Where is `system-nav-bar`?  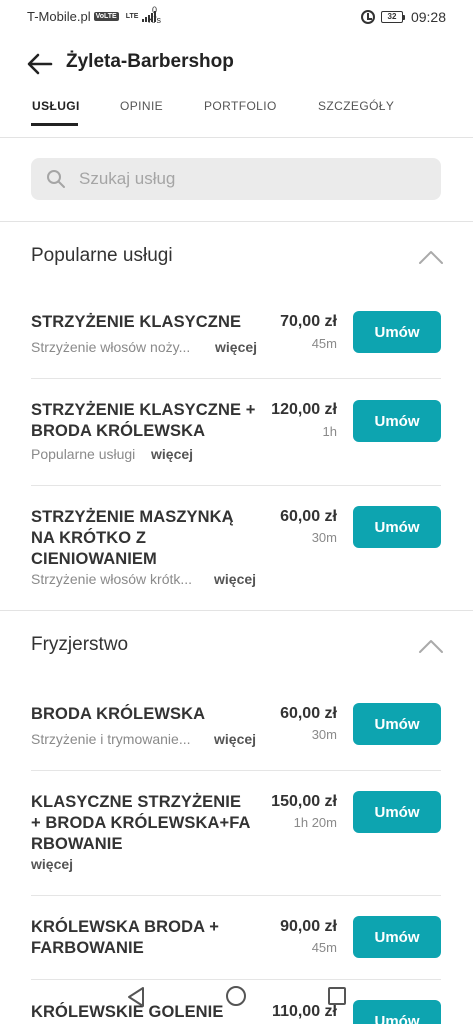
system-nav-bar is located at coordinates (236, 1003).